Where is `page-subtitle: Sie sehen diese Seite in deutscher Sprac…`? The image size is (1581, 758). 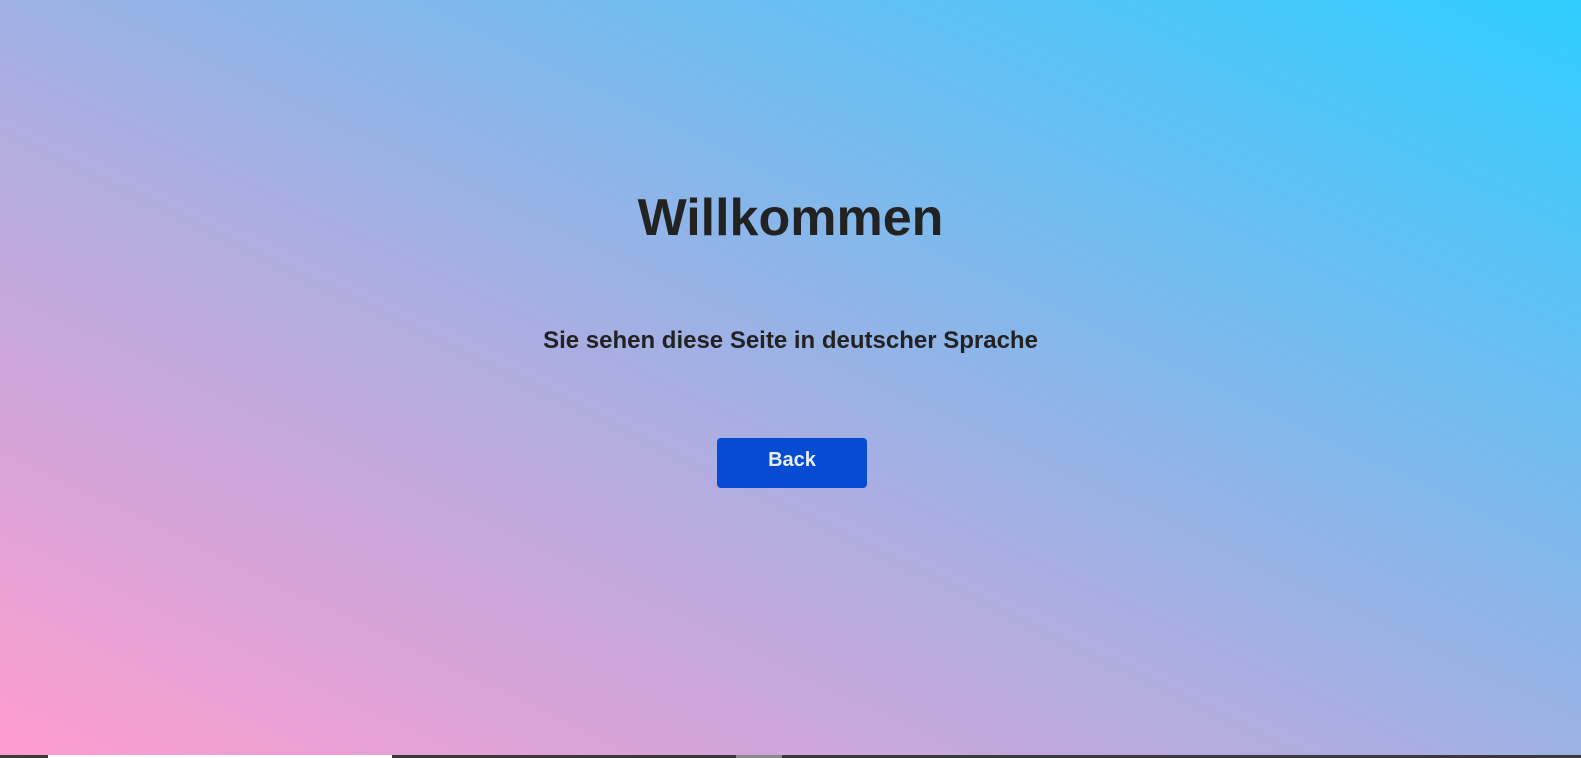 page-subtitle: Sie sehen diese Seite in deutscher Sprac… is located at coordinates (790, 340).